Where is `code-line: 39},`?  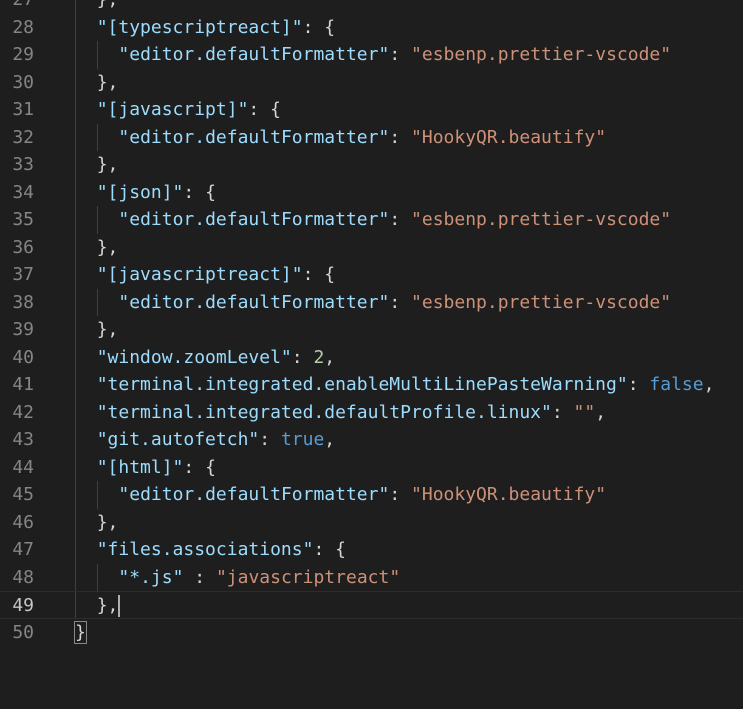 code-line: 39}, is located at coordinates (371, 330).